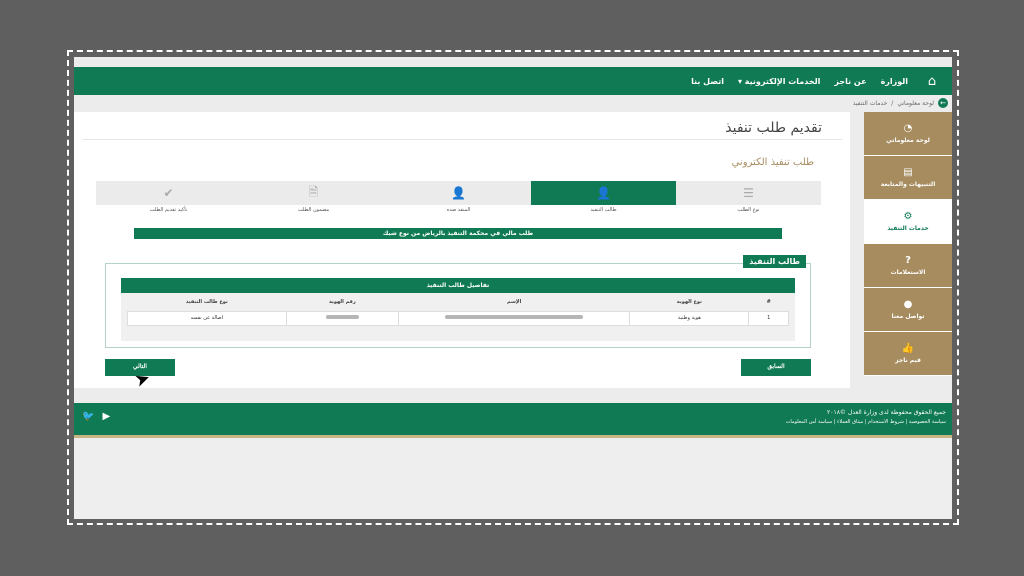 This screenshot has height=576, width=1024. Describe the element at coordinates (96, 416) in the screenshot. I see `social-links: ▶ 🐦` at that location.